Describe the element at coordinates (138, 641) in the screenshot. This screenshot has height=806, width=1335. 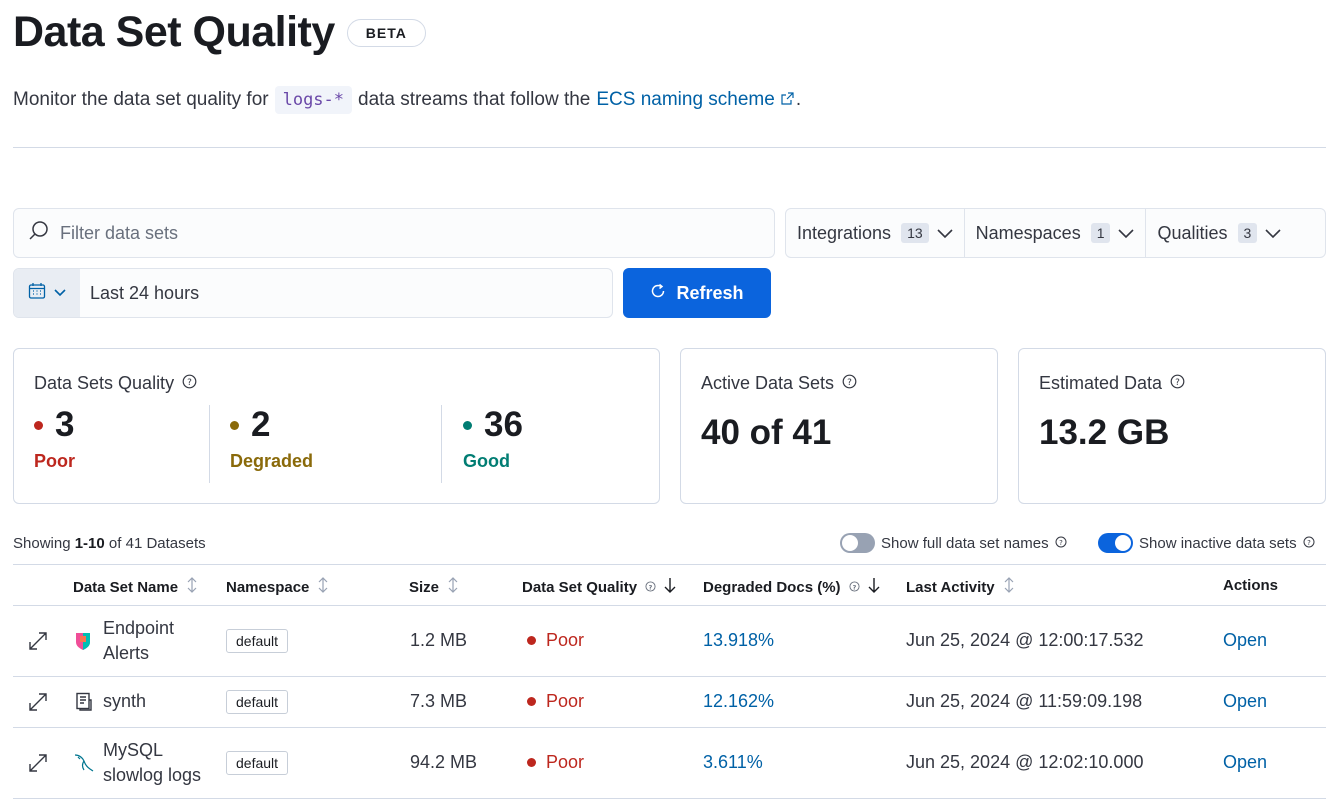
I see `data-set-name: Endpoint Alerts` at that location.